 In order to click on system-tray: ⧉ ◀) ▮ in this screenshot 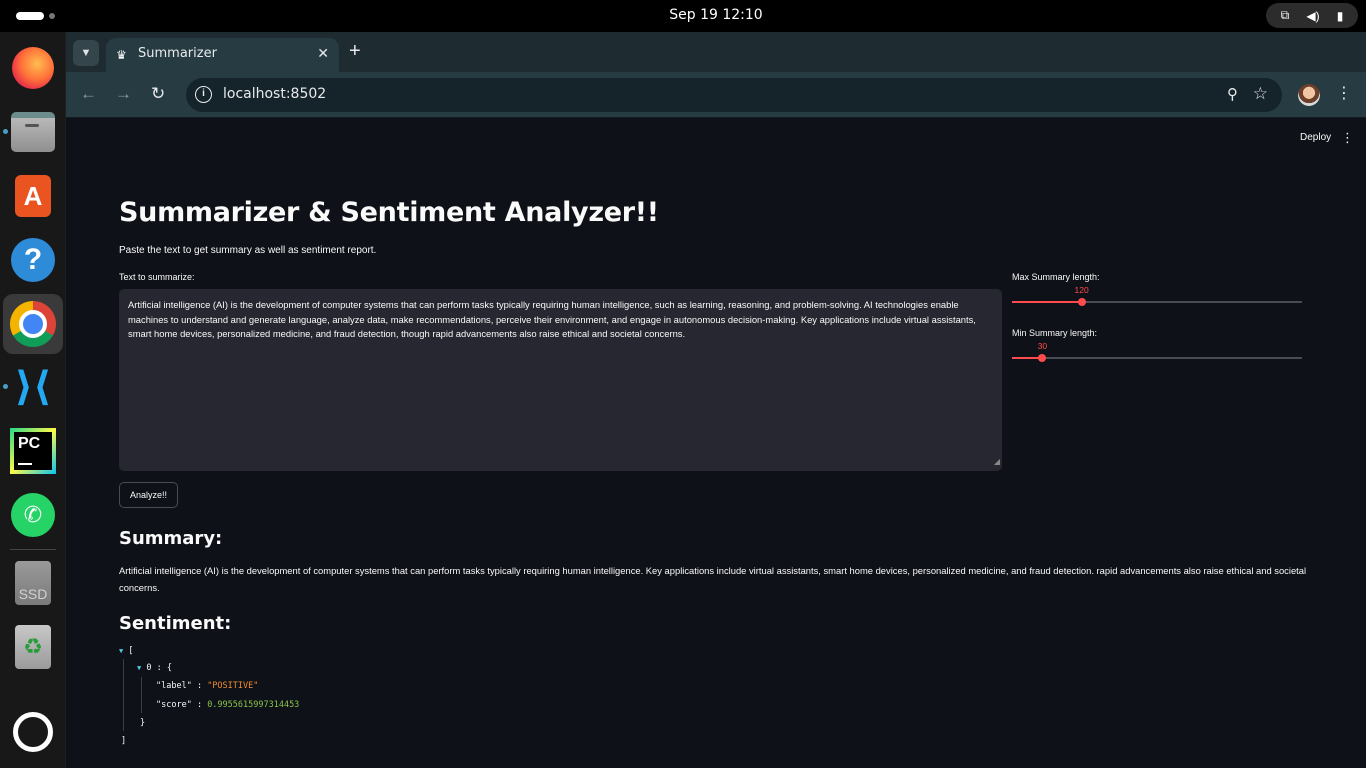, I will do `click(1312, 15)`.